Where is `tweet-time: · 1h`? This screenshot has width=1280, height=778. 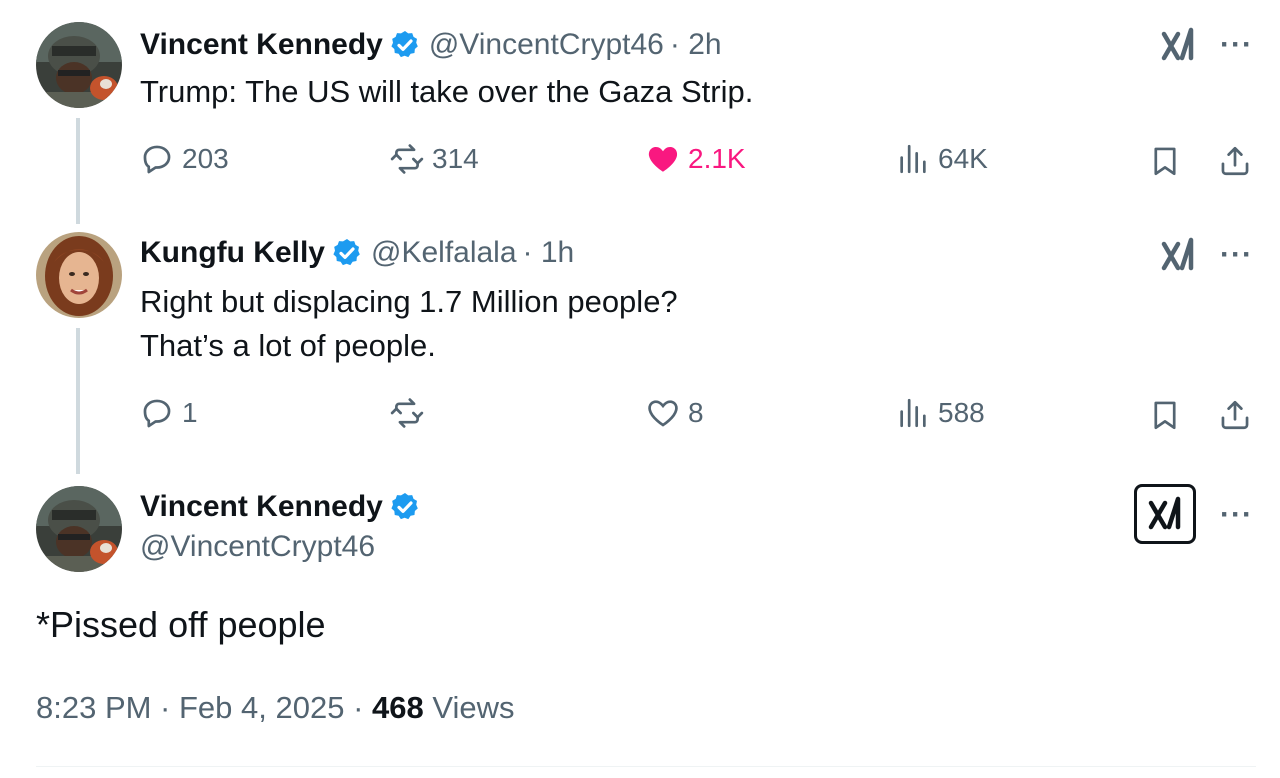
tweet-time: · 1h is located at coordinates (549, 253).